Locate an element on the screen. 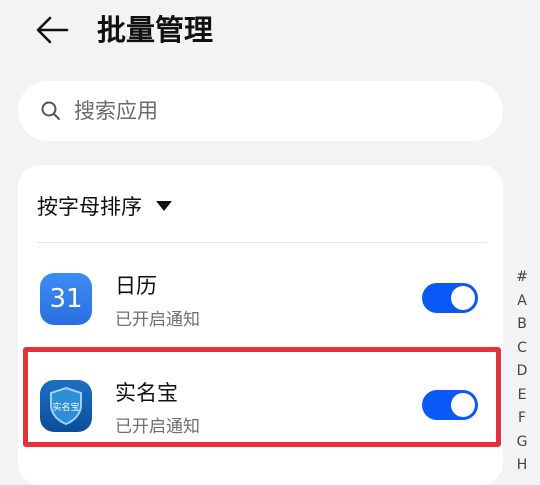  sort-dropdown: 按字母排序 is located at coordinates (104, 206).